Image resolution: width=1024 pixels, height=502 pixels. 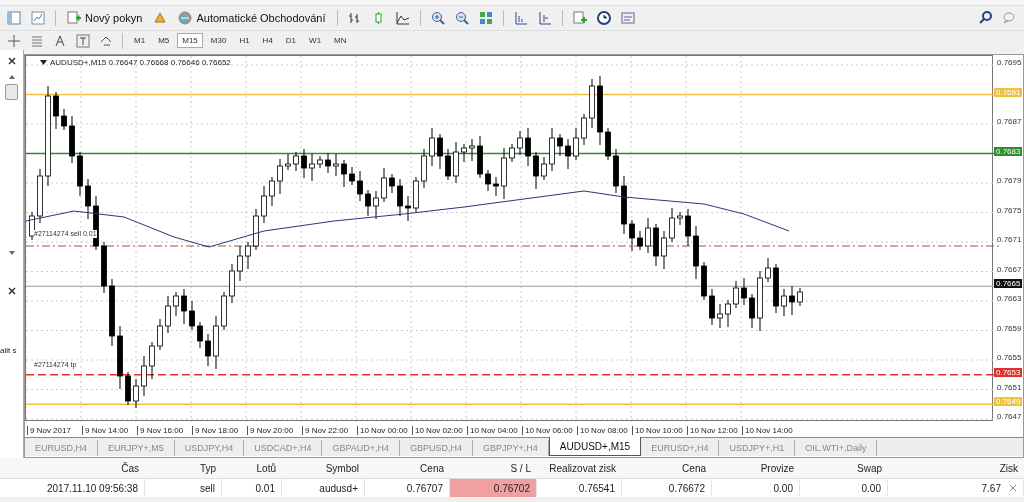 I want to click on table-cell: 7.67, so click(x=991, y=488).